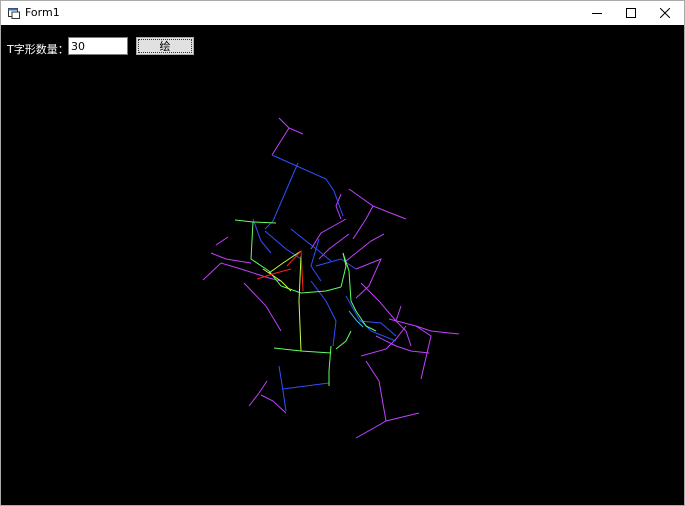  What do you see at coordinates (14, 13) in the screenshot?
I see `form-app-icon` at bounding box center [14, 13].